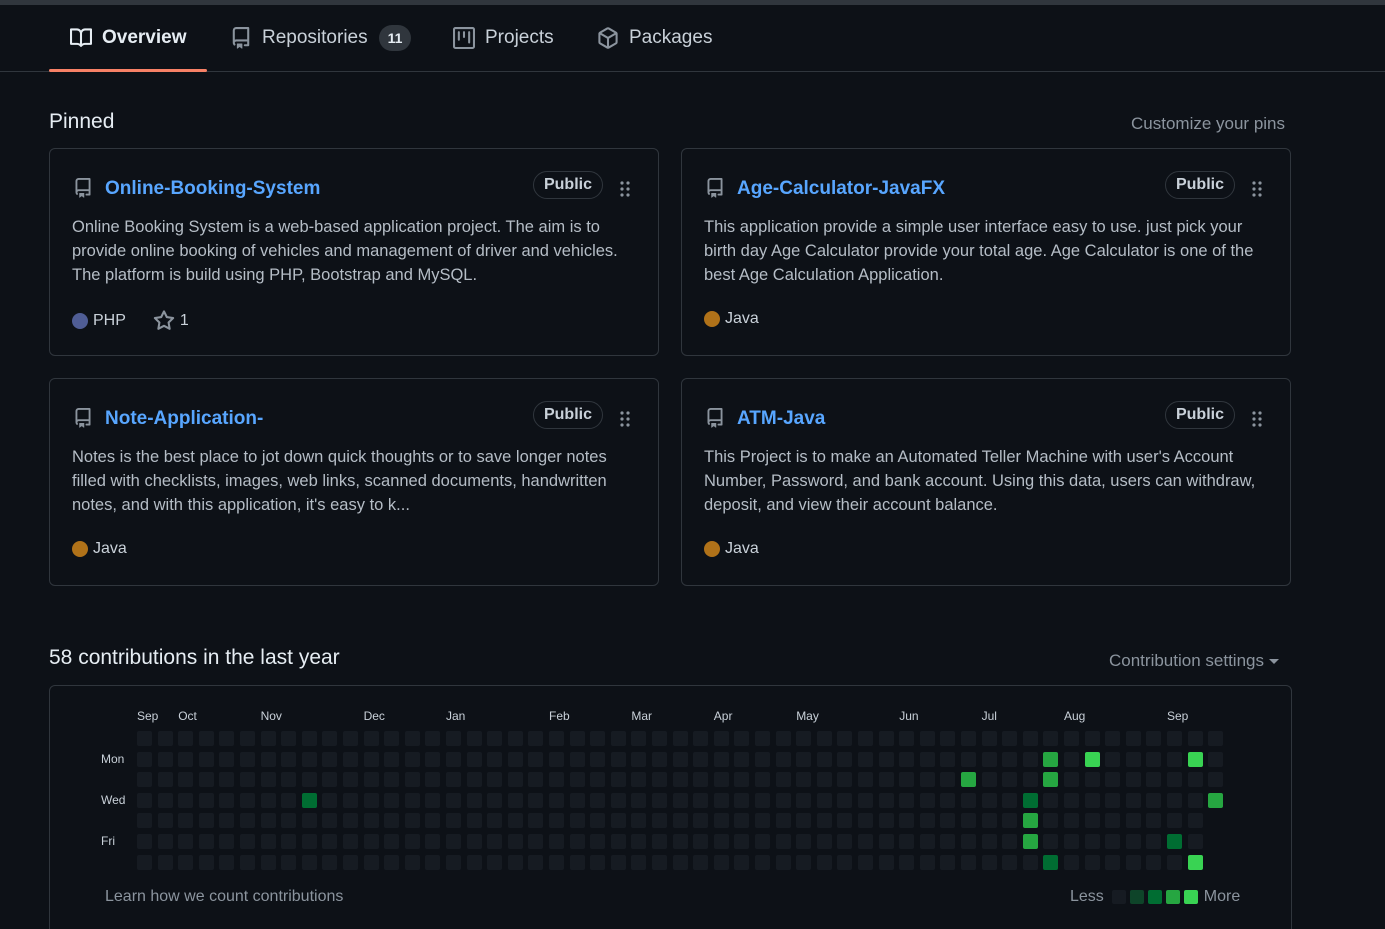  What do you see at coordinates (841, 189) in the screenshot?
I see `repo-name-link: Age-Calculator-JavaFX` at bounding box center [841, 189].